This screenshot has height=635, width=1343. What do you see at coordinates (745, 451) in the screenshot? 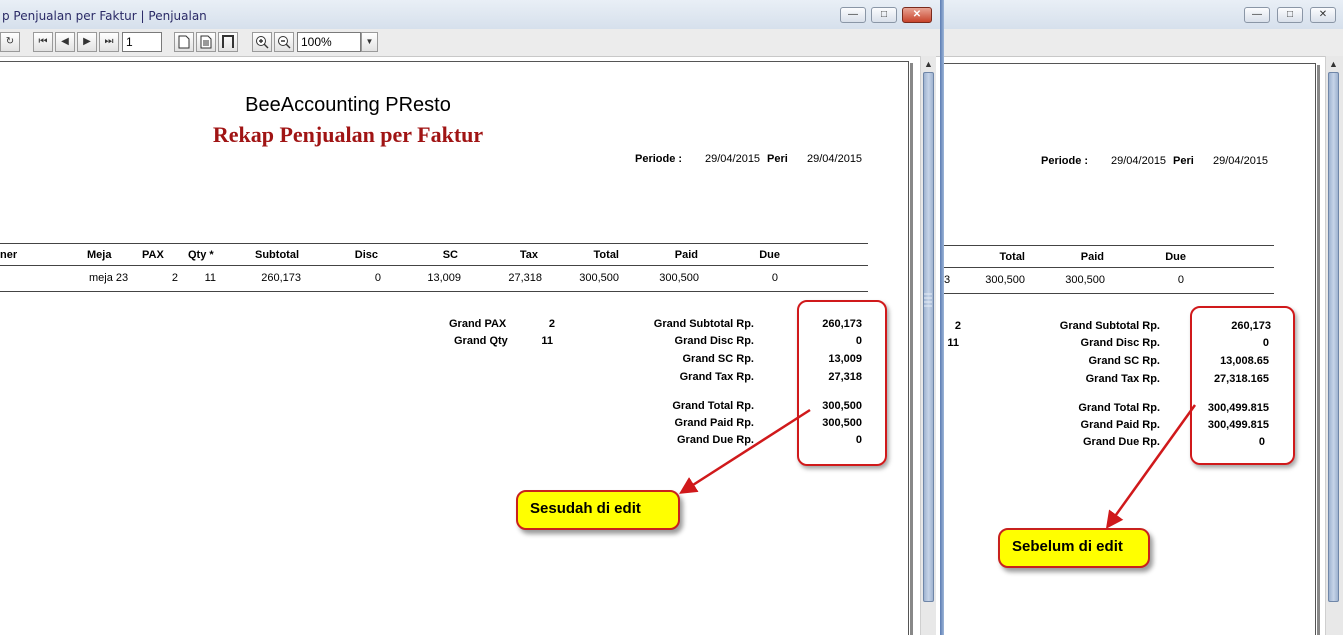
I see `arrow-after` at bounding box center [745, 451].